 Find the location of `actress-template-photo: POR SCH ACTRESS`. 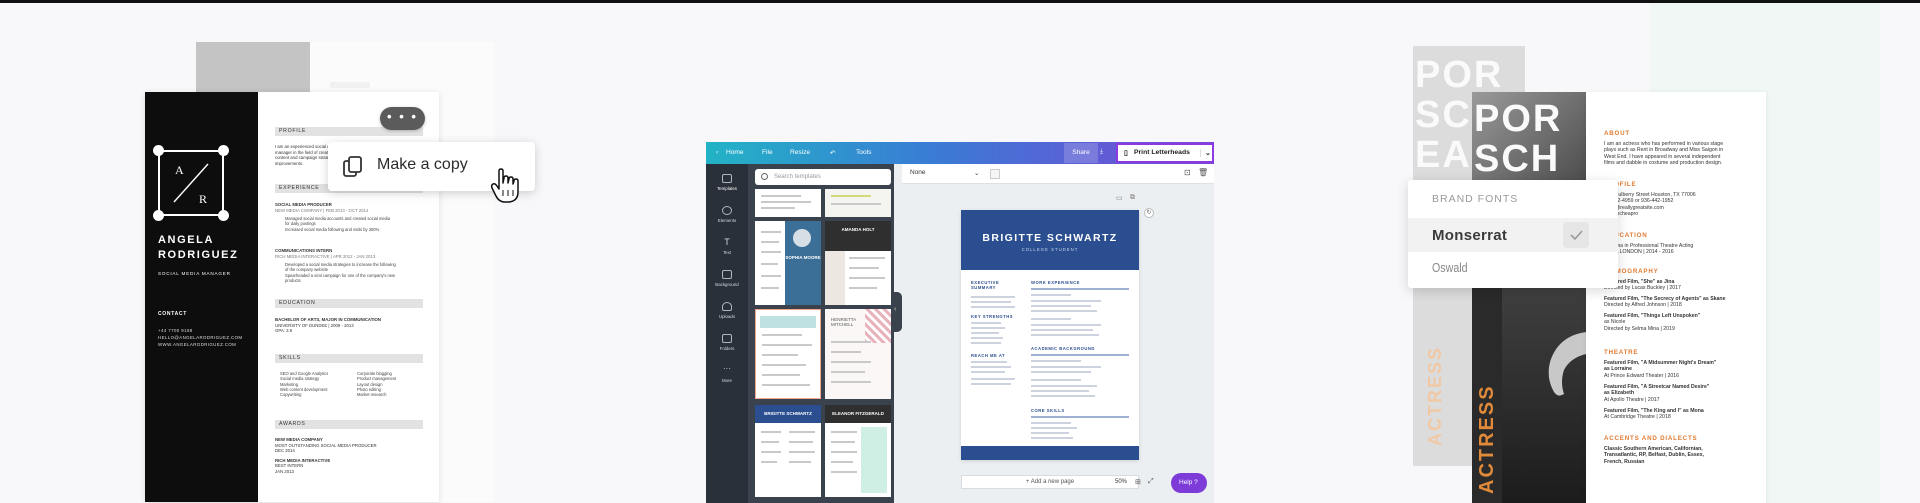

actress-template-photo: POR SCH ACTRESS is located at coordinates (1529, 297).